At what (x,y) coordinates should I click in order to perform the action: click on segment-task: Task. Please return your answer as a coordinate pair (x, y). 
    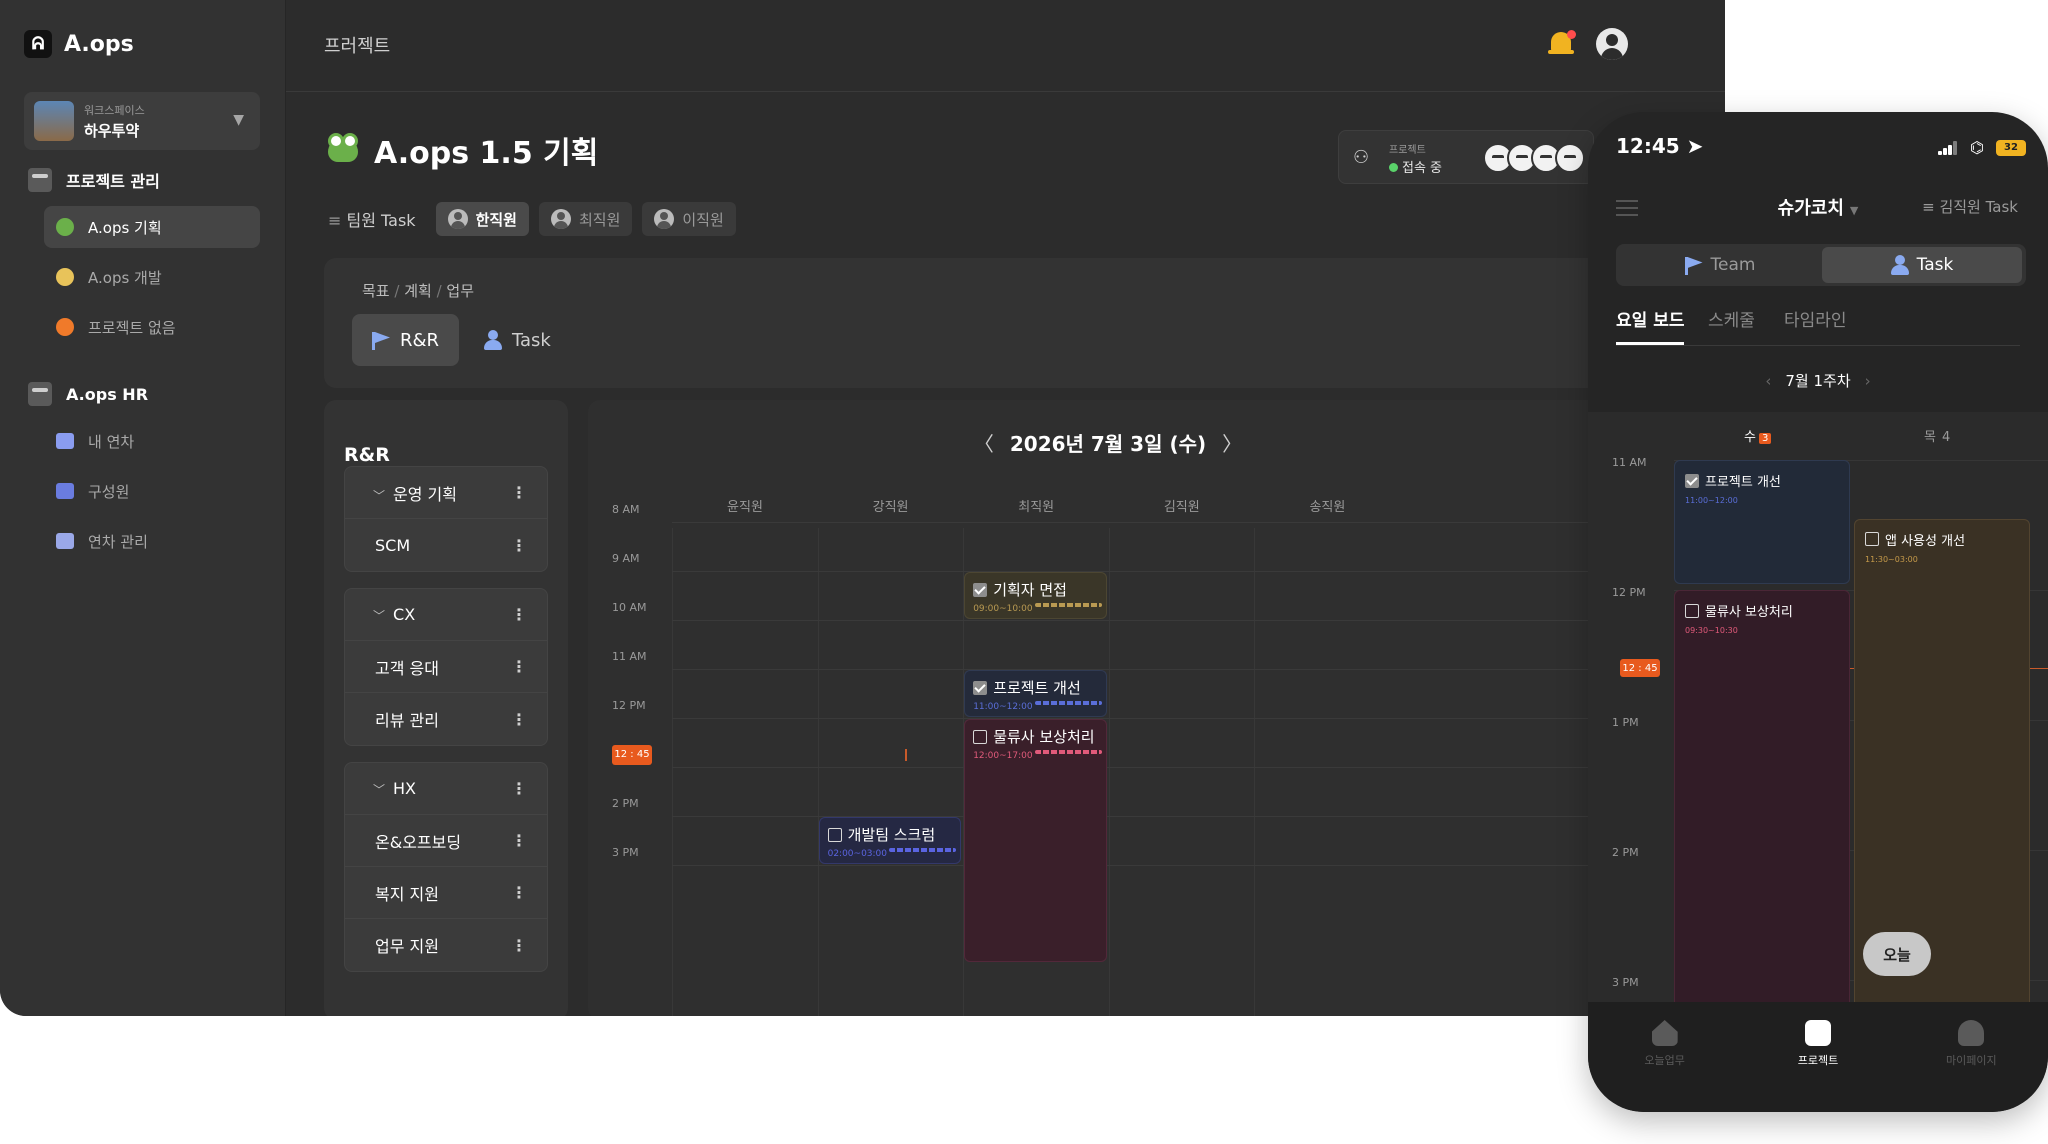
    Looking at the image, I should click on (1922, 265).